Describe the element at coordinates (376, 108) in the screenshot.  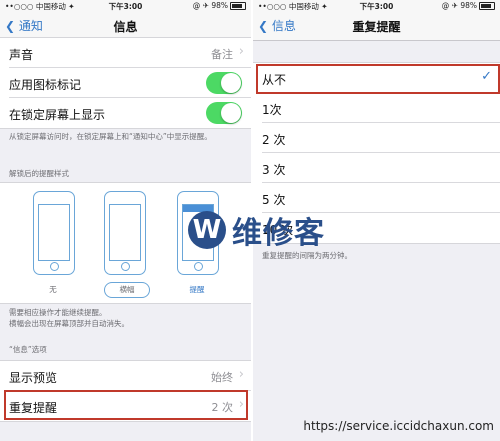
I see `option-1: 1次` at that location.